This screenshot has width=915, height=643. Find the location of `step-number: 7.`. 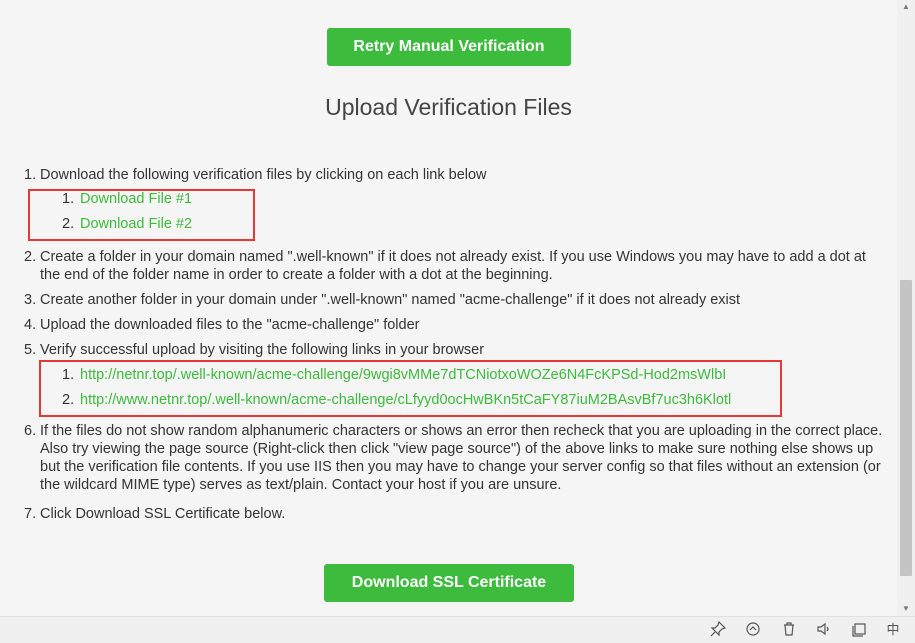

step-number: 7. is located at coordinates (30, 514).